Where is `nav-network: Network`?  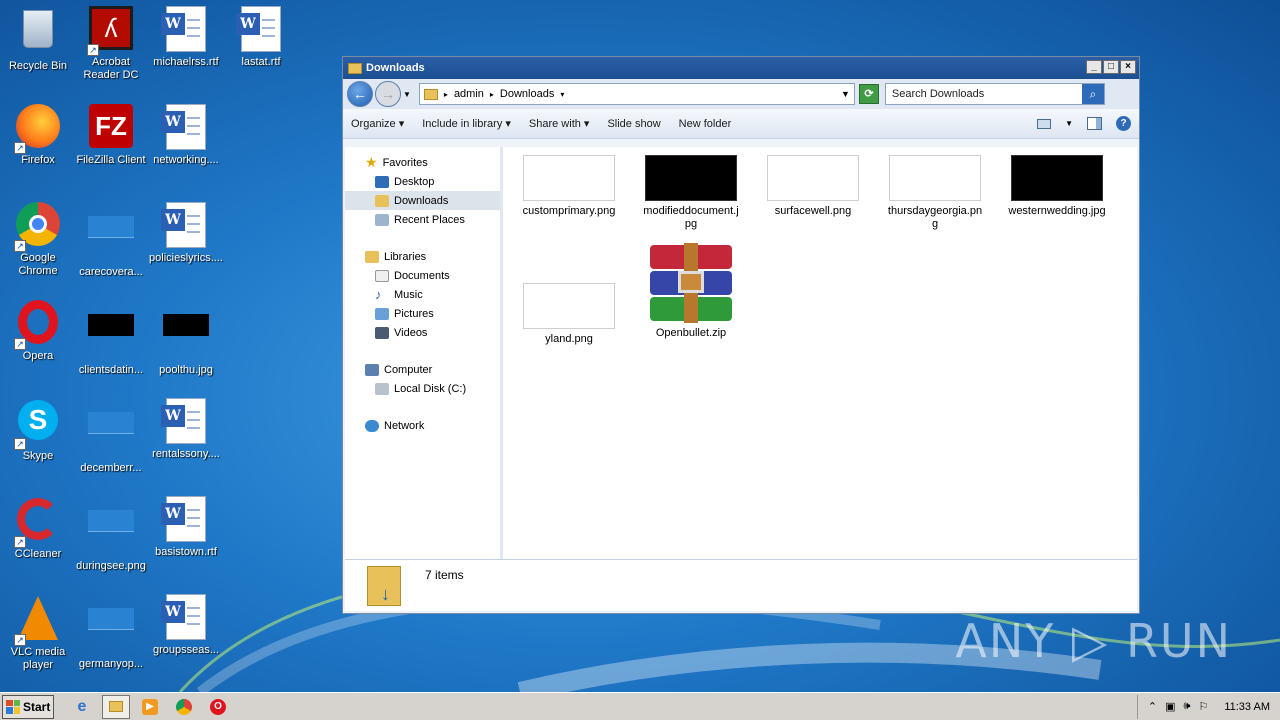 nav-network: Network is located at coordinates (422, 425).